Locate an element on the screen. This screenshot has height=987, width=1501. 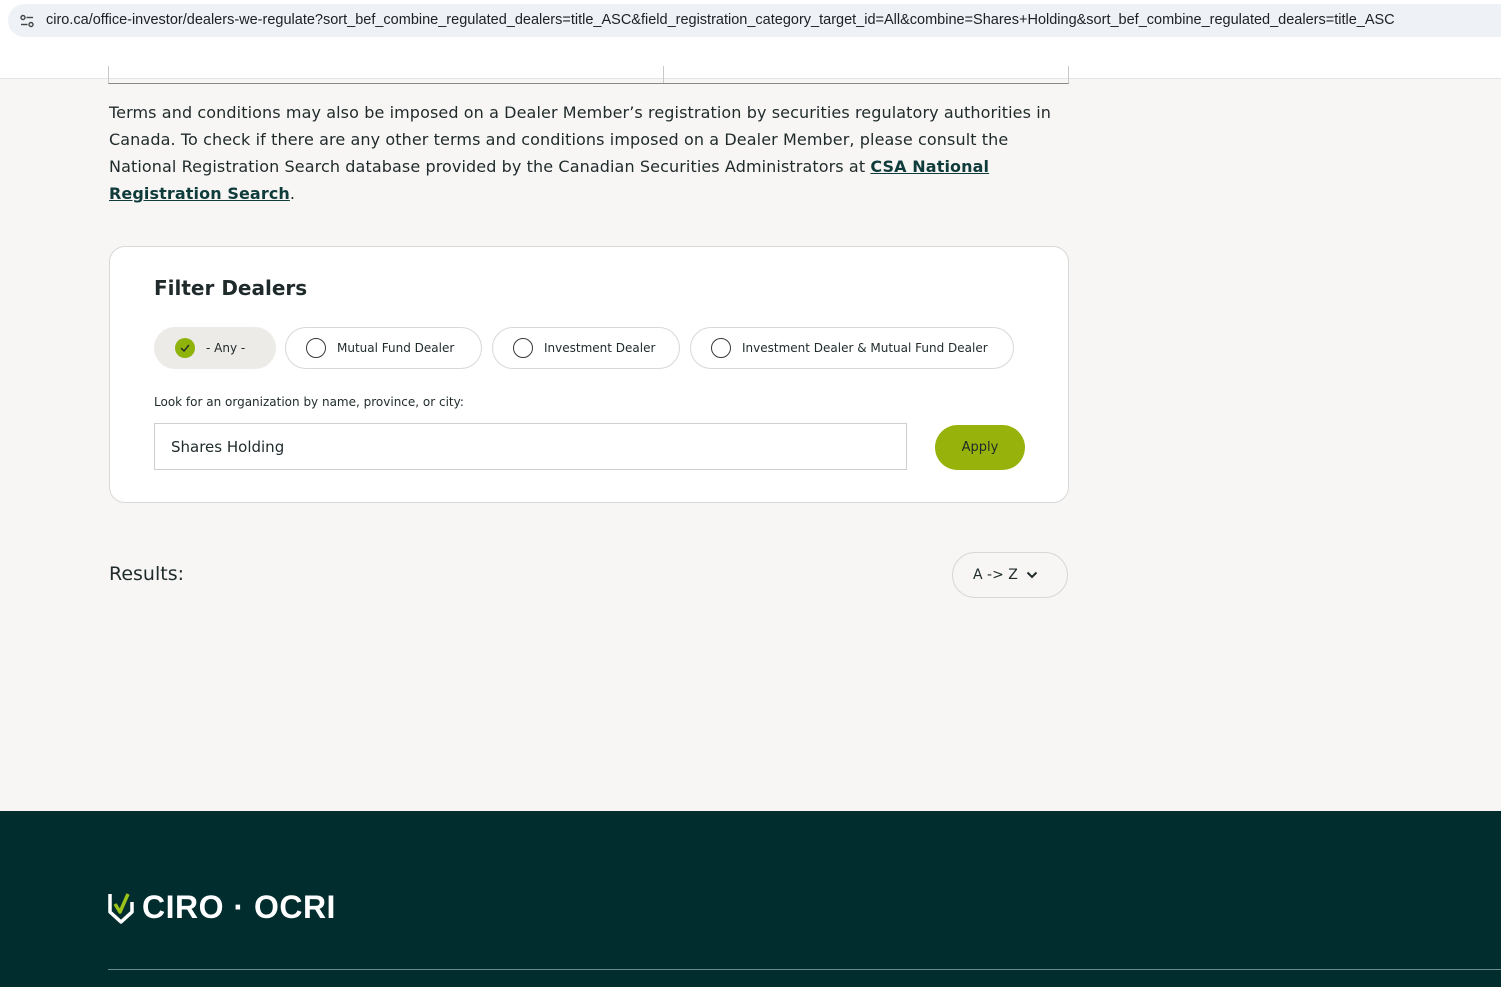
option-investment-dealer-label: Investment Dealer is located at coordinates (600, 348).